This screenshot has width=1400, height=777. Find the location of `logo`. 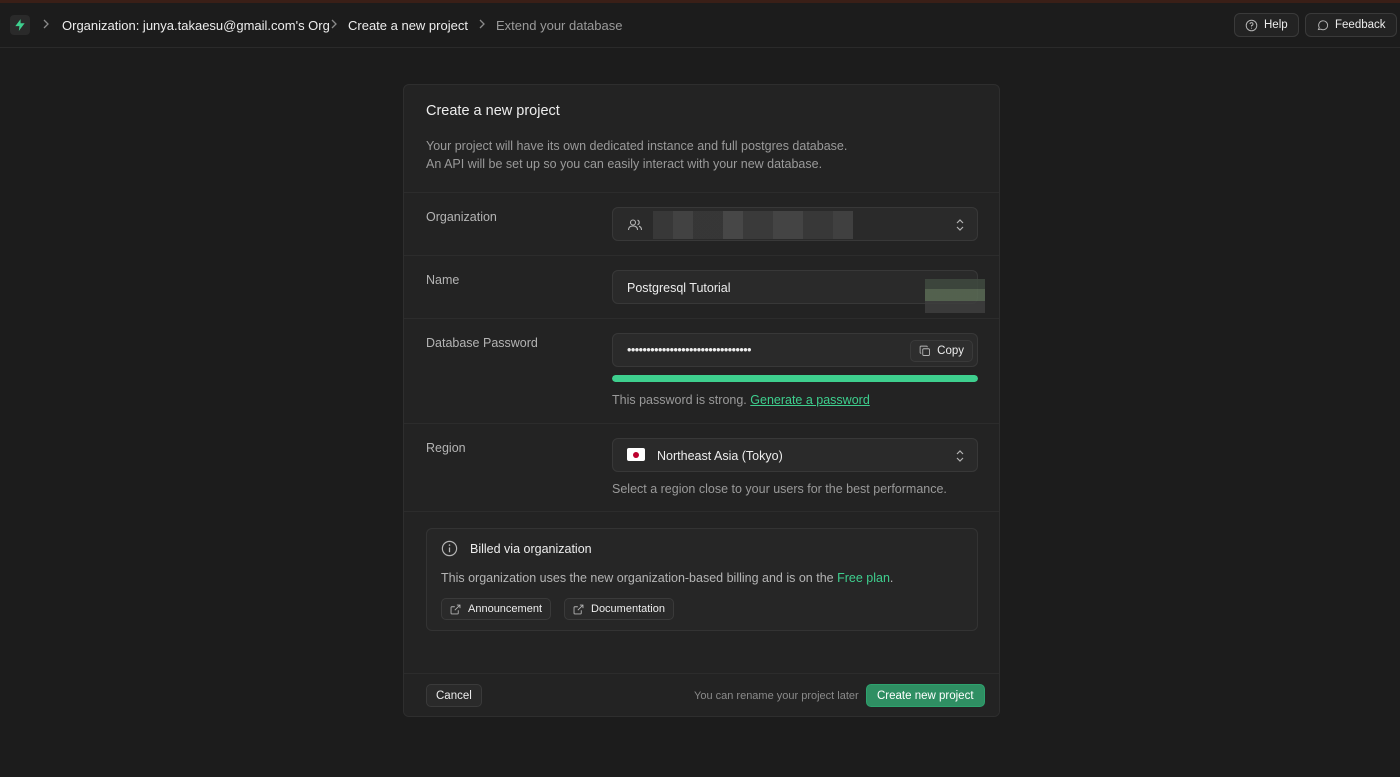

logo is located at coordinates (20, 25).